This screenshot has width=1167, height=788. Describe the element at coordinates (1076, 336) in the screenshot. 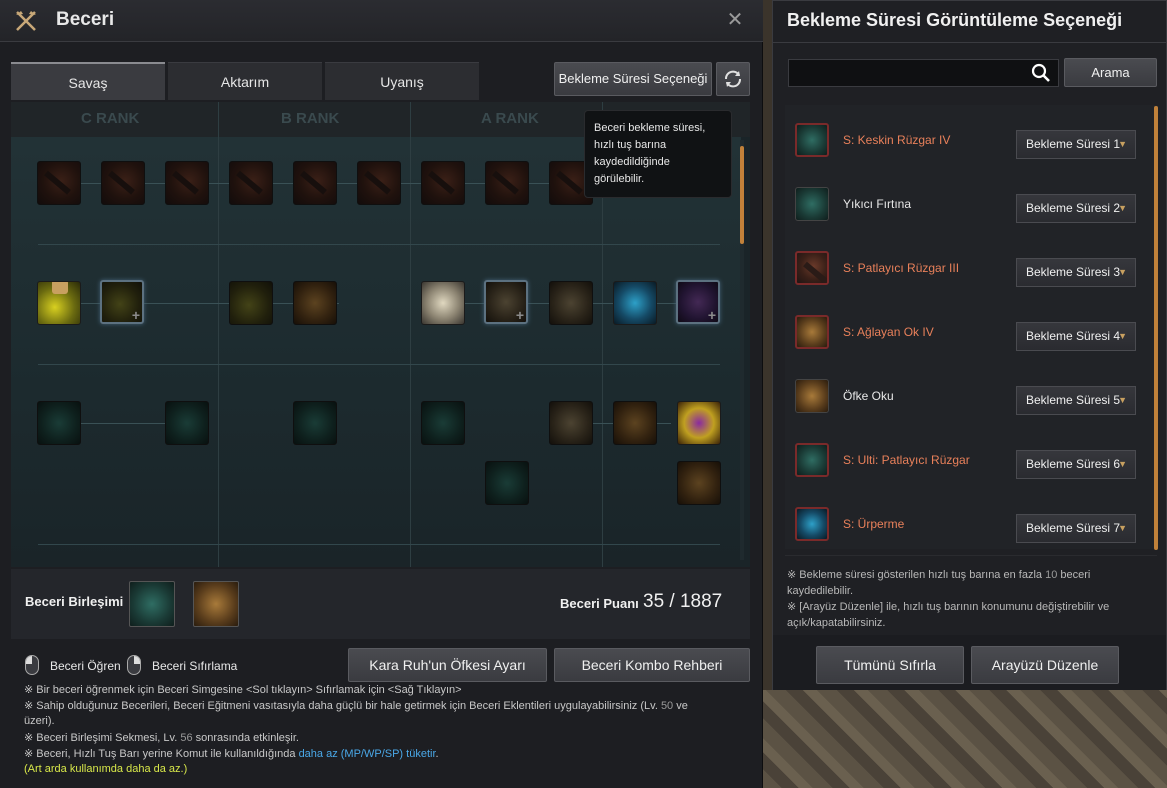

I see `cooldown-dropdown: Bekleme Süresi 4 ▼` at that location.